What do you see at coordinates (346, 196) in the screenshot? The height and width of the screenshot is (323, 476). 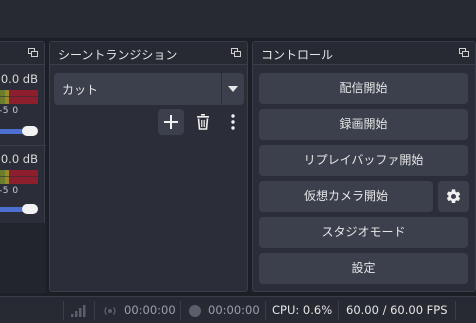 I see `start-virtual-camera-button: 仮想カメラ開始` at bounding box center [346, 196].